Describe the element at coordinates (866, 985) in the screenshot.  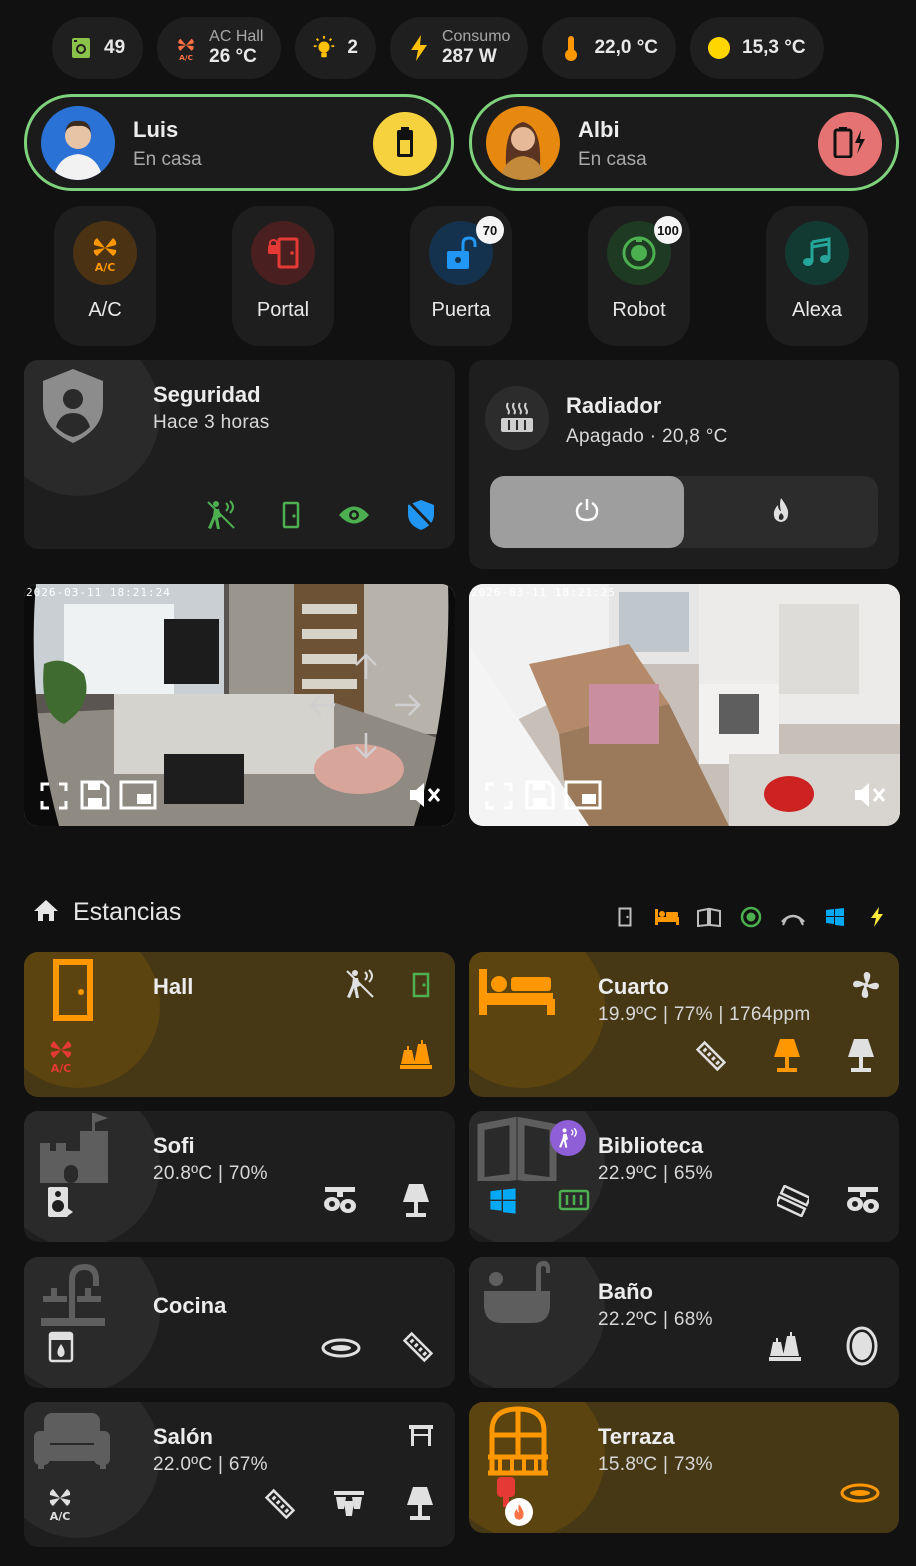
I see `fan-icon` at that location.